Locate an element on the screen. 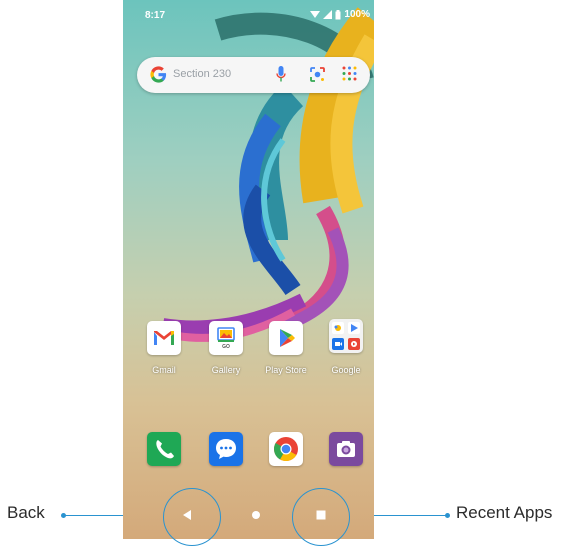 The height and width of the screenshot is (546, 582). gmail-icon is located at coordinates (164, 338).